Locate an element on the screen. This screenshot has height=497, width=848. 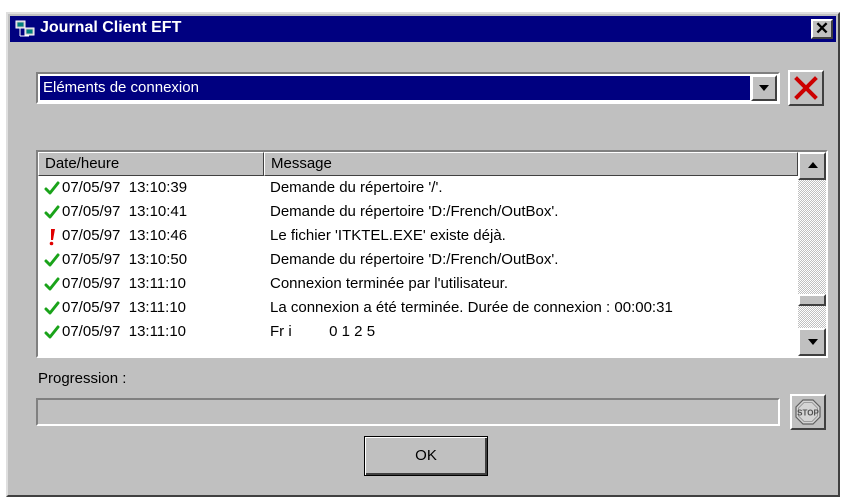
column-header-datetime: Date/heure is located at coordinates (151, 164).